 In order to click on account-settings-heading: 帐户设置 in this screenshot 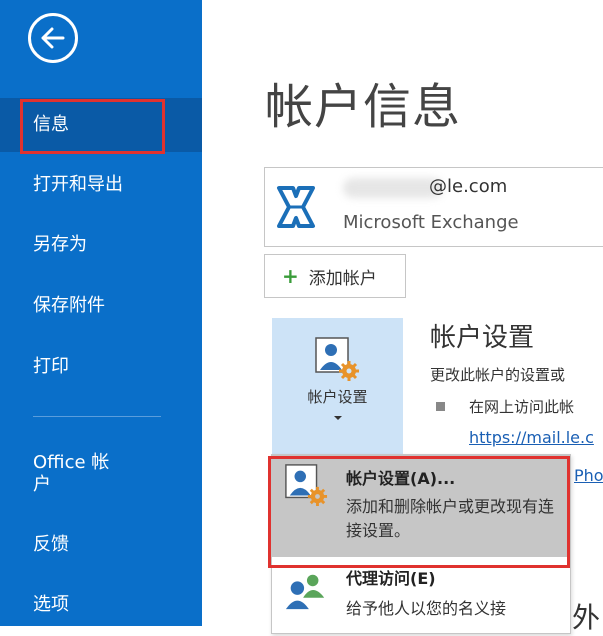, I will do `click(482, 338)`.